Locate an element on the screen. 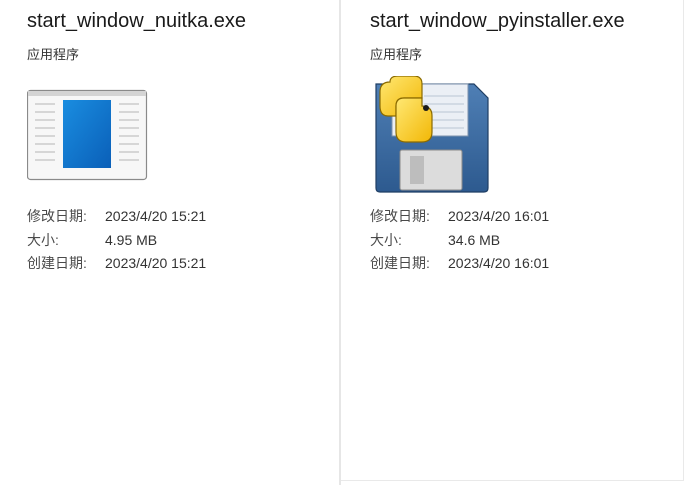 The width and height of the screenshot is (684, 485). property-size: 大小: 34.6 MB is located at coordinates (459, 244).